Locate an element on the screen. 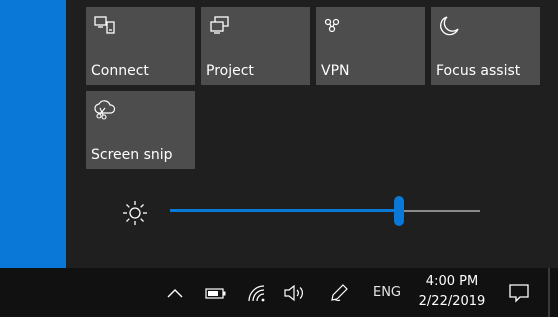  show-hidden-icons-button is located at coordinates (175, 292).